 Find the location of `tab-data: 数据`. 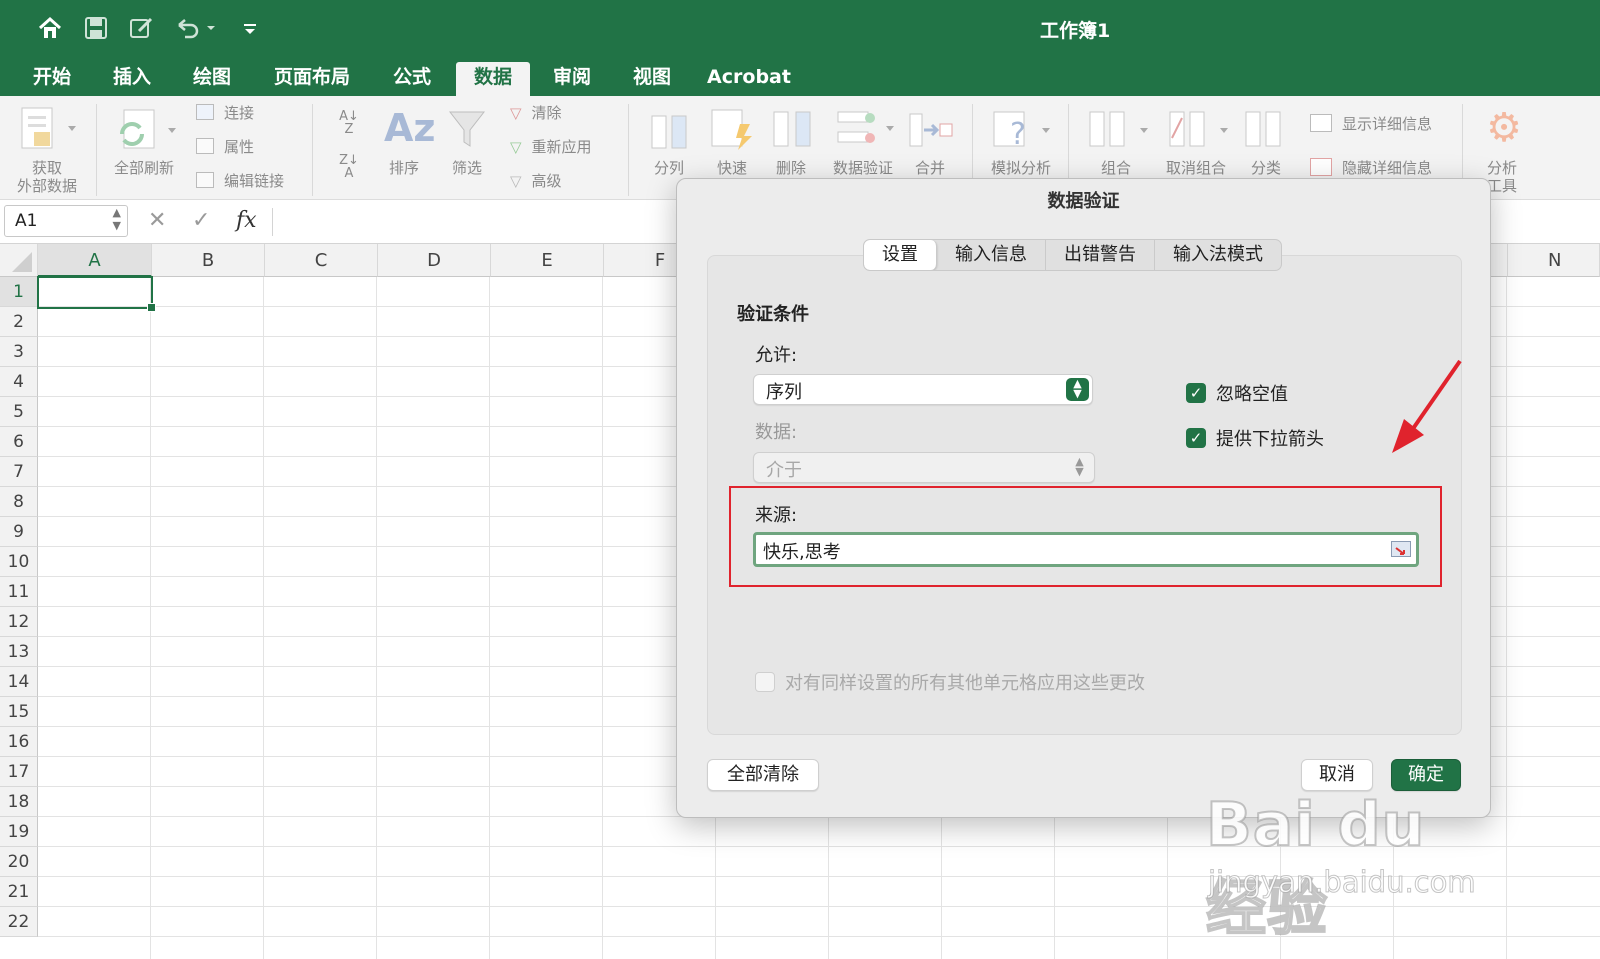

tab-data: 数据 is located at coordinates (493, 79).